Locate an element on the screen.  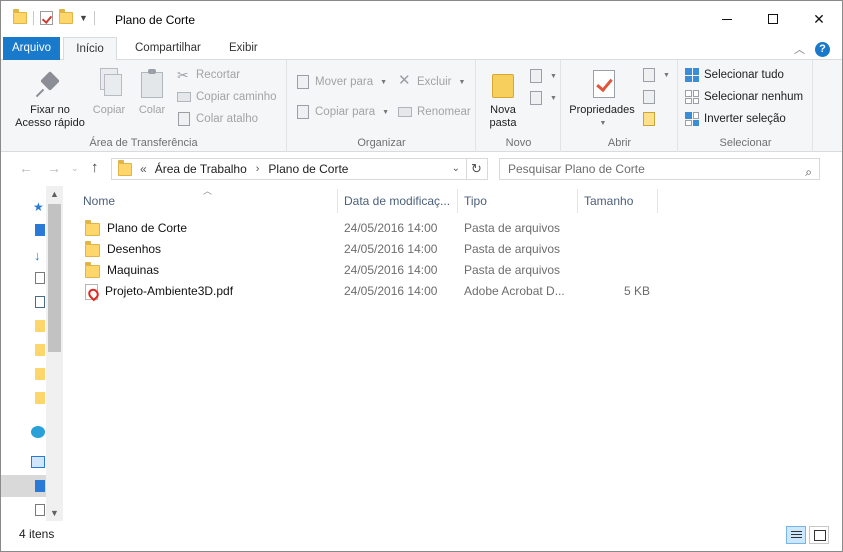
delete-label: Excluir is located at coordinates (434, 82).